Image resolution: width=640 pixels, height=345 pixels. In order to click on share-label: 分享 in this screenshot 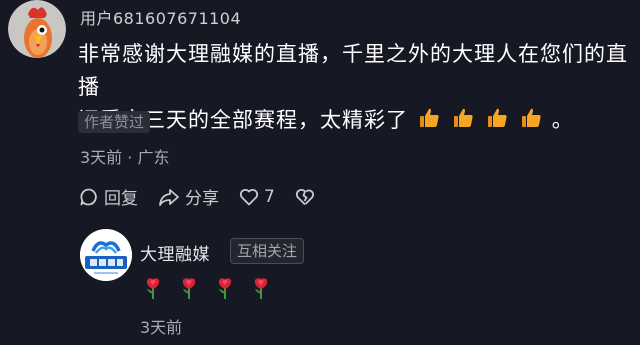, I will do `click(202, 199)`.